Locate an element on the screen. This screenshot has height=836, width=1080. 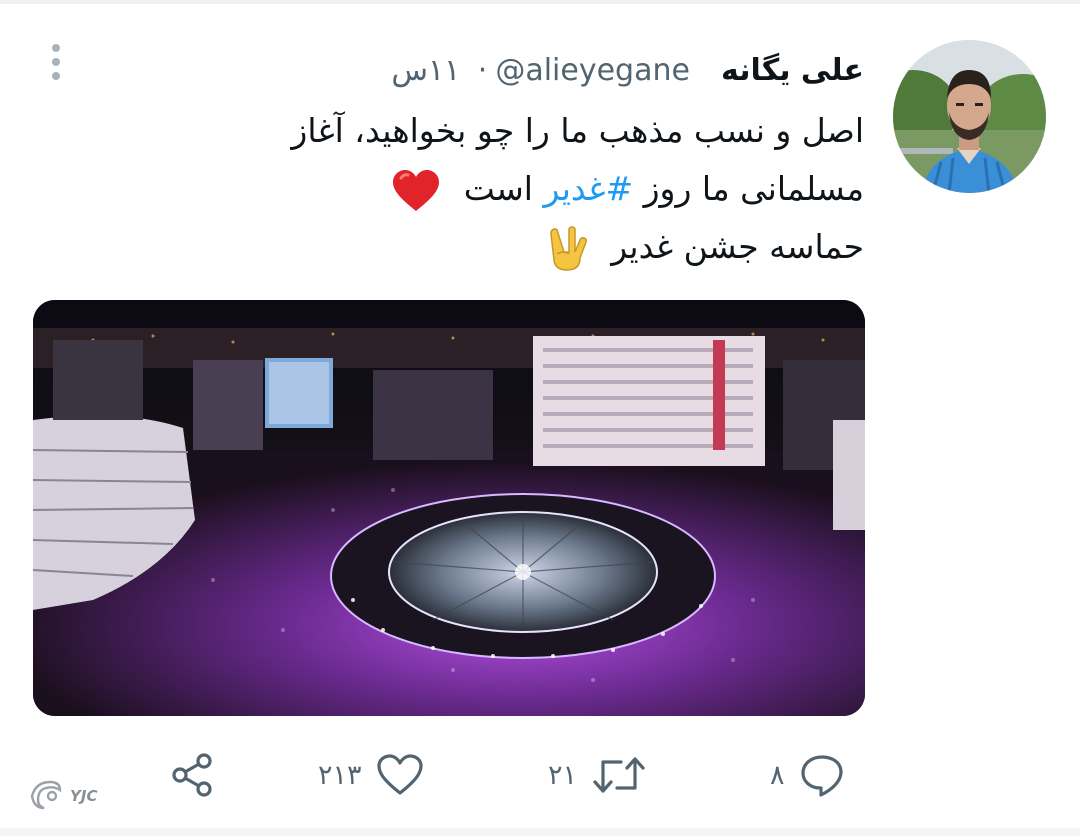
watermark-text: YJC is located at coordinates (84, 796).